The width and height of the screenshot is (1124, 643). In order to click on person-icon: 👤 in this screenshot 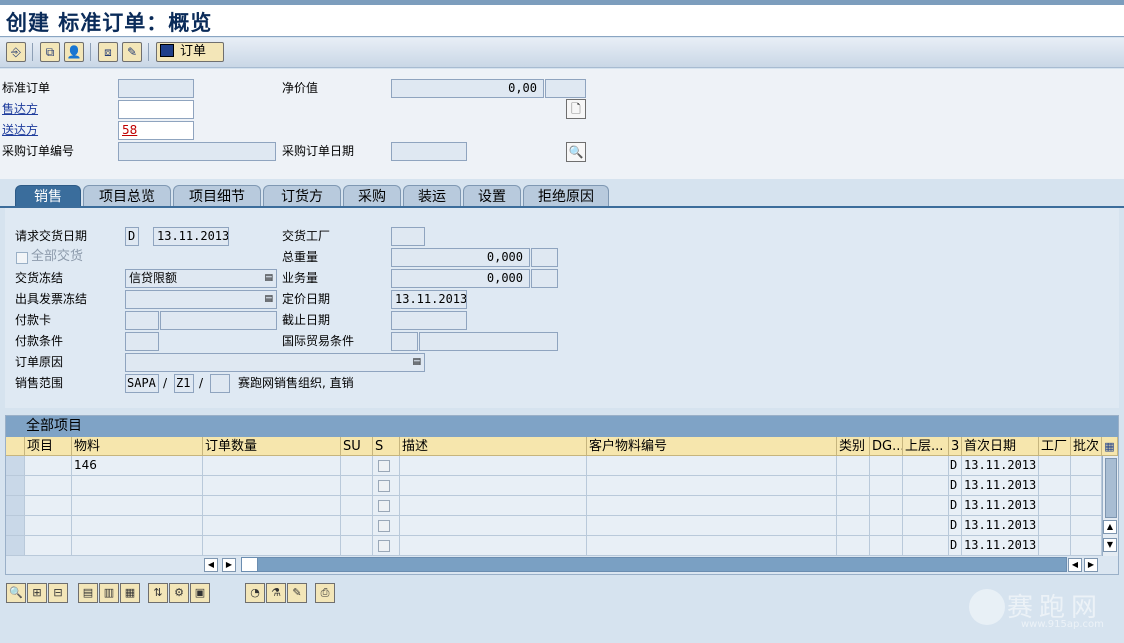, I will do `click(74, 52)`.